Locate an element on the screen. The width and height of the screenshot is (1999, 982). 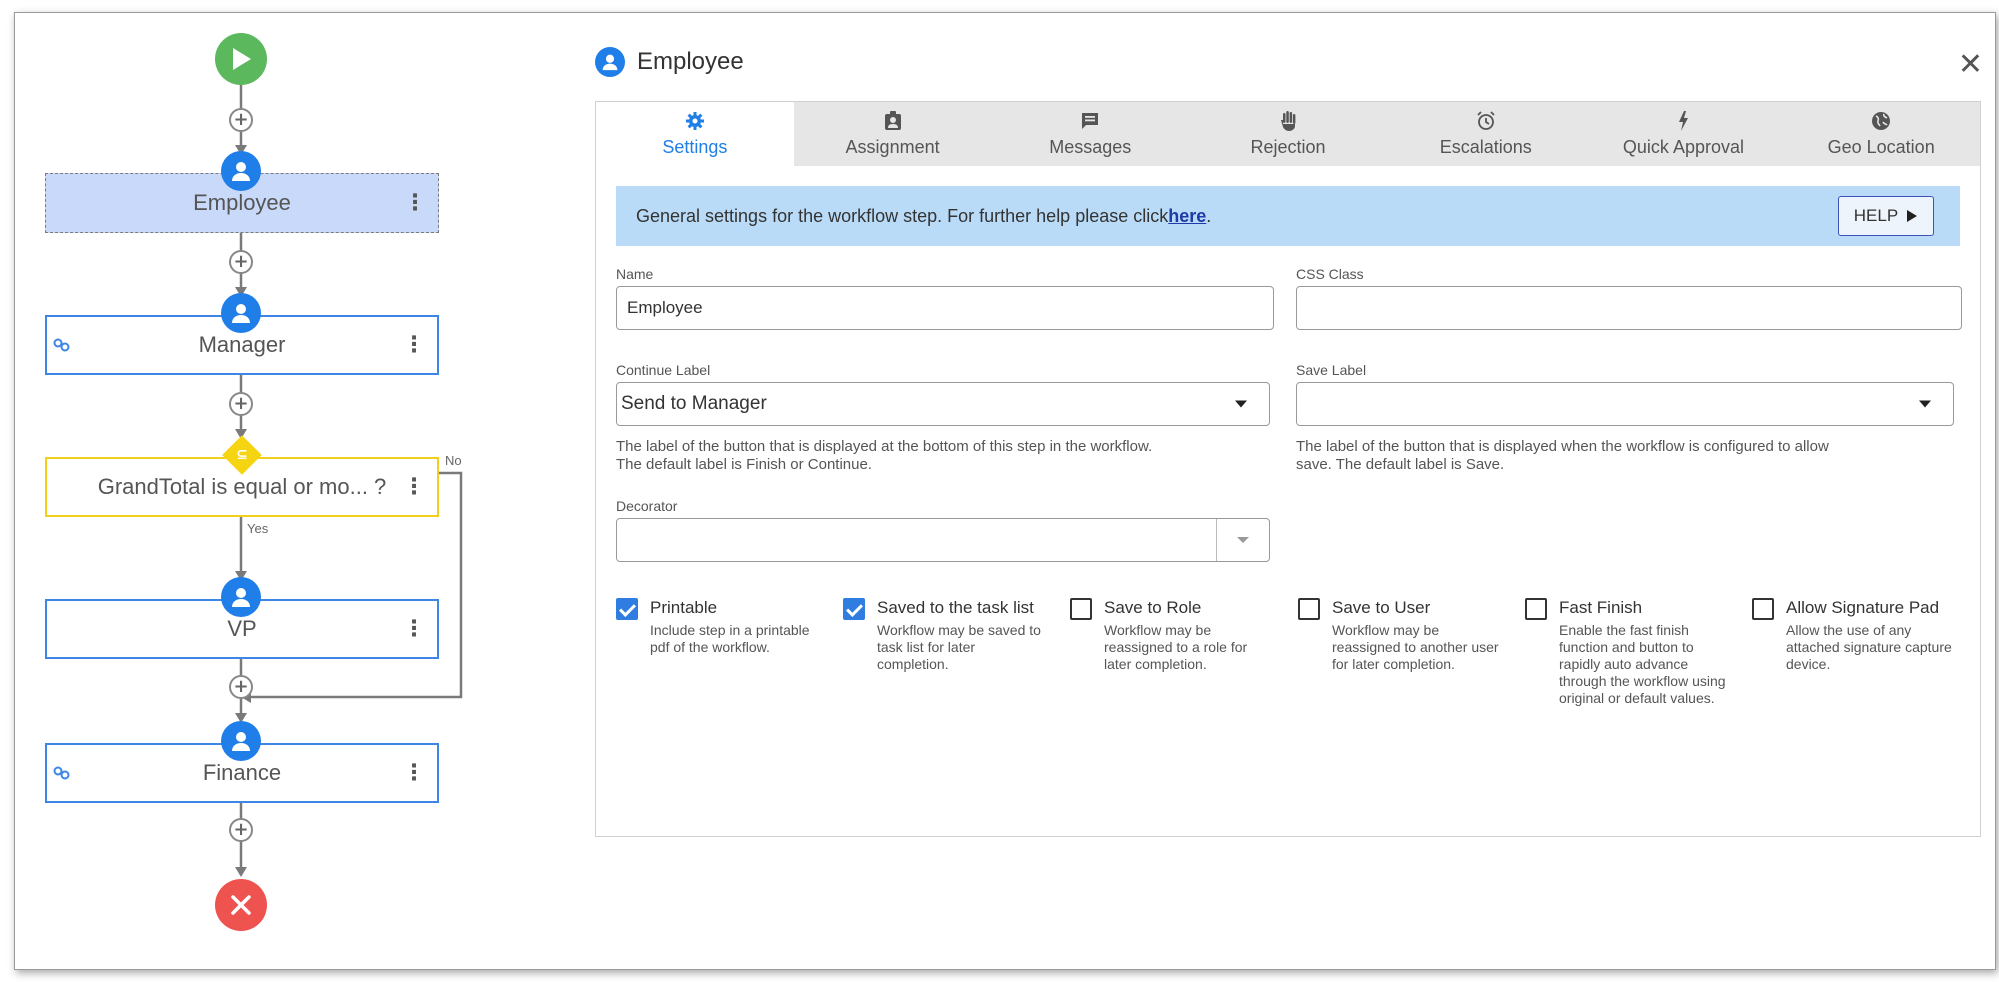
tab-label: Settings is located at coordinates (695, 146).